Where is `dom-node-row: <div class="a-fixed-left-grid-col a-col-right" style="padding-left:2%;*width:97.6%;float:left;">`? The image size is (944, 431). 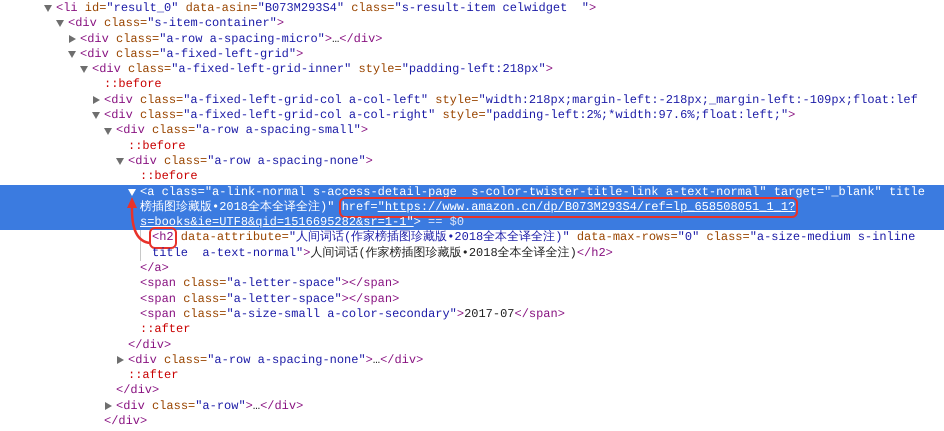 dom-node-row: <div class="a-fixed-left-grid-col a-col-right" style="padding-left:2%;*width:97.6%;float:left;"> is located at coordinates (472, 116).